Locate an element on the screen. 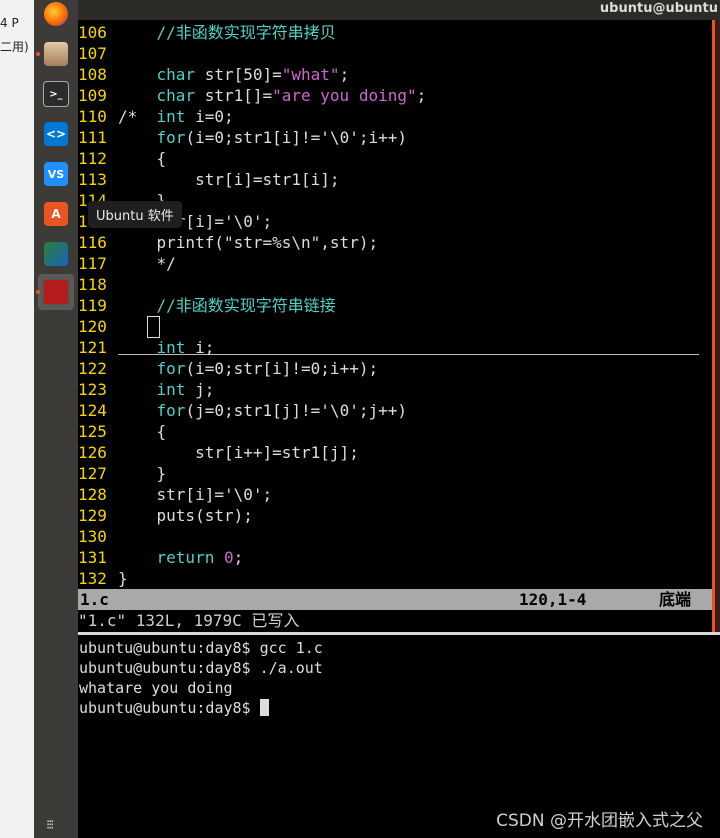 The width and height of the screenshot is (720, 838). dock-item-files is located at coordinates (55, 54).